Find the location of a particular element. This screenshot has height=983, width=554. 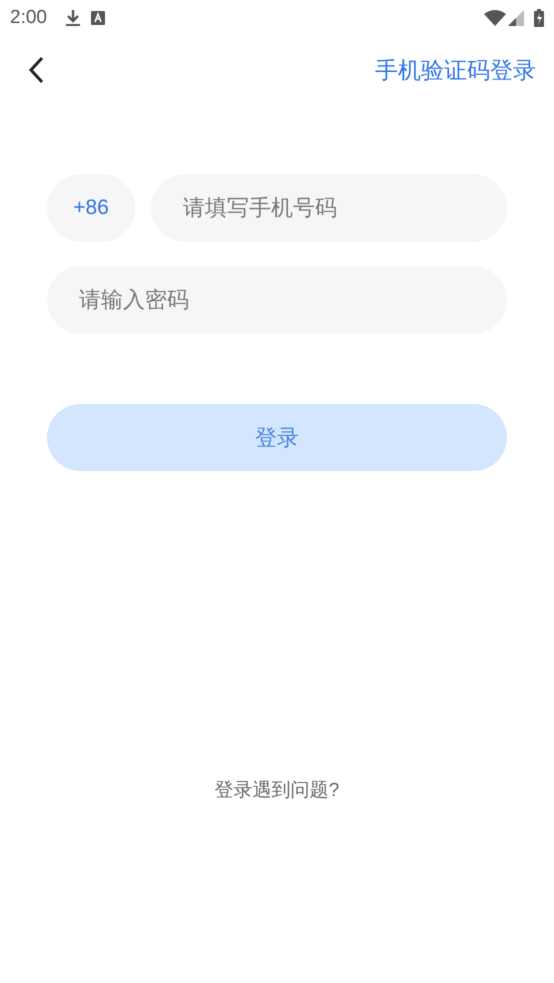

download-icon is located at coordinates (72, 18).